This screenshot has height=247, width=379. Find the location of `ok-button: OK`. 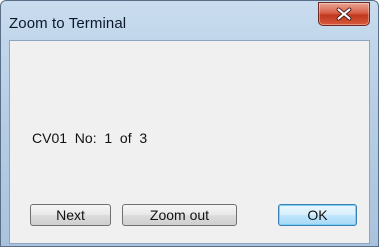

ok-button: OK is located at coordinates (317, 215).